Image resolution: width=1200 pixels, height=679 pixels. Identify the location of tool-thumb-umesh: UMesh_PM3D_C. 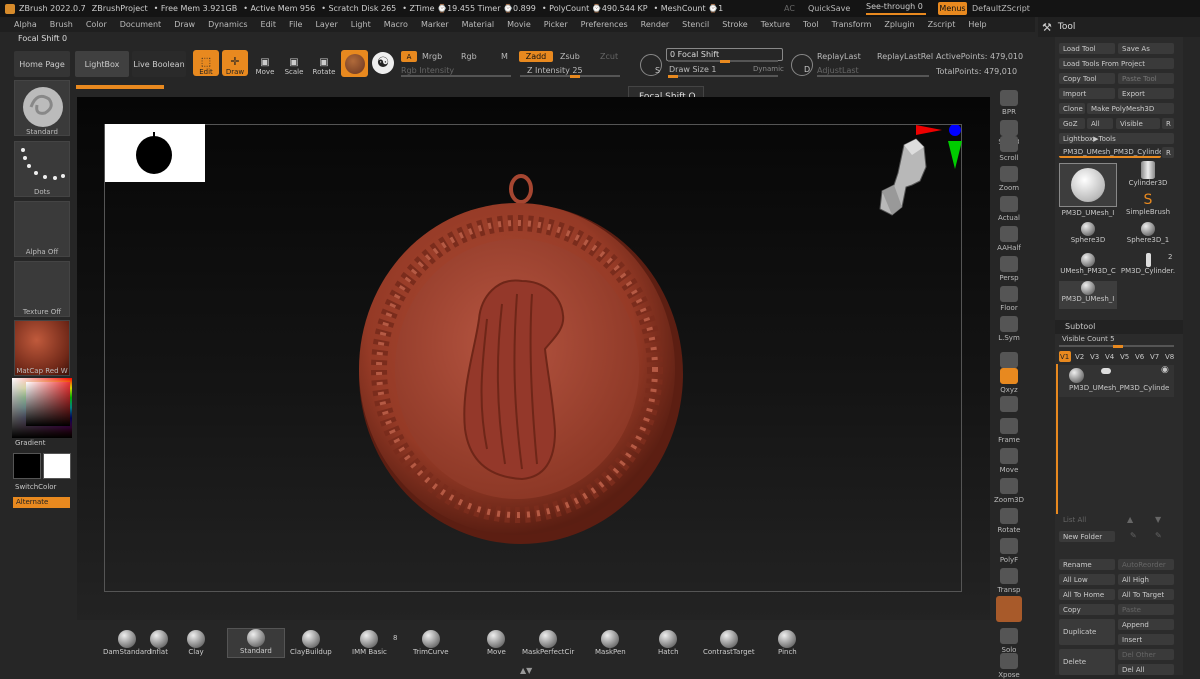
(1088, 267).